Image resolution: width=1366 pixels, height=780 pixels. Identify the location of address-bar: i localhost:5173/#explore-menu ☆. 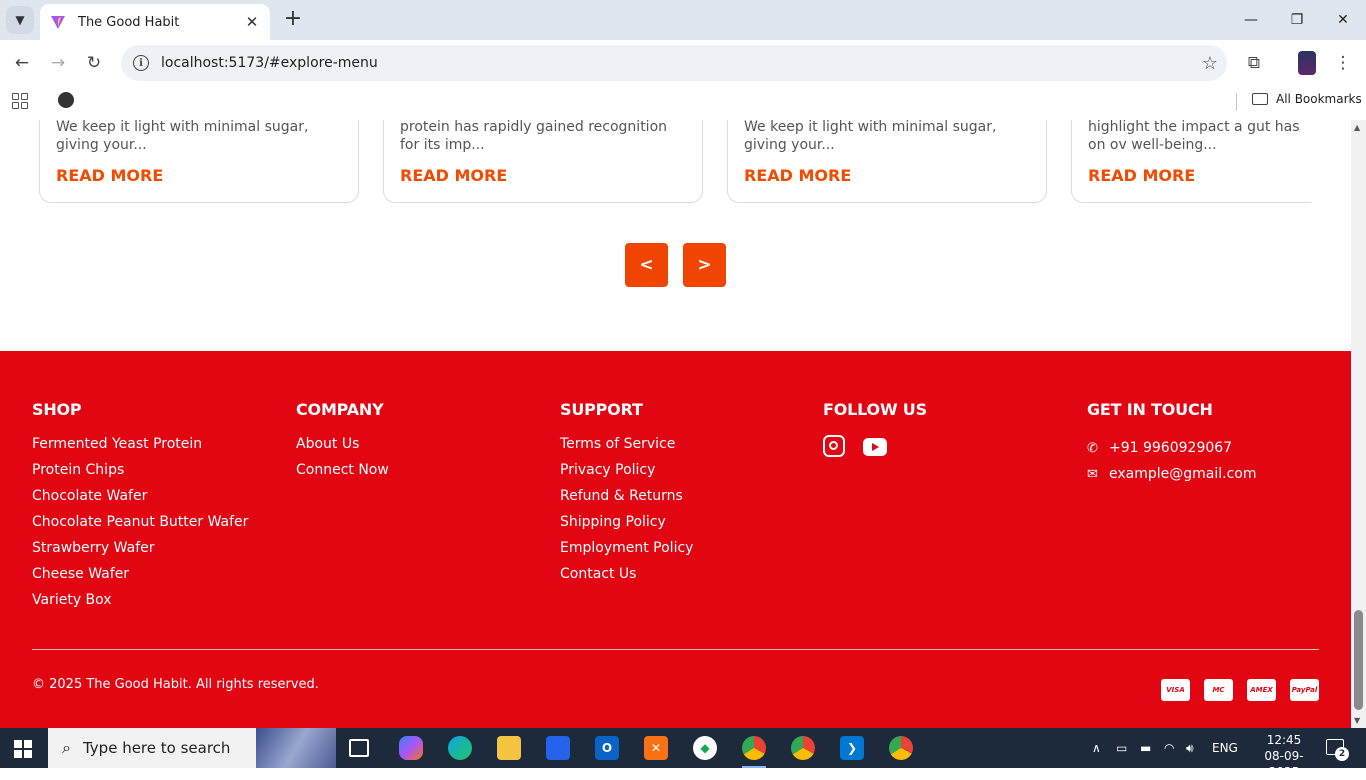
(674, 63).